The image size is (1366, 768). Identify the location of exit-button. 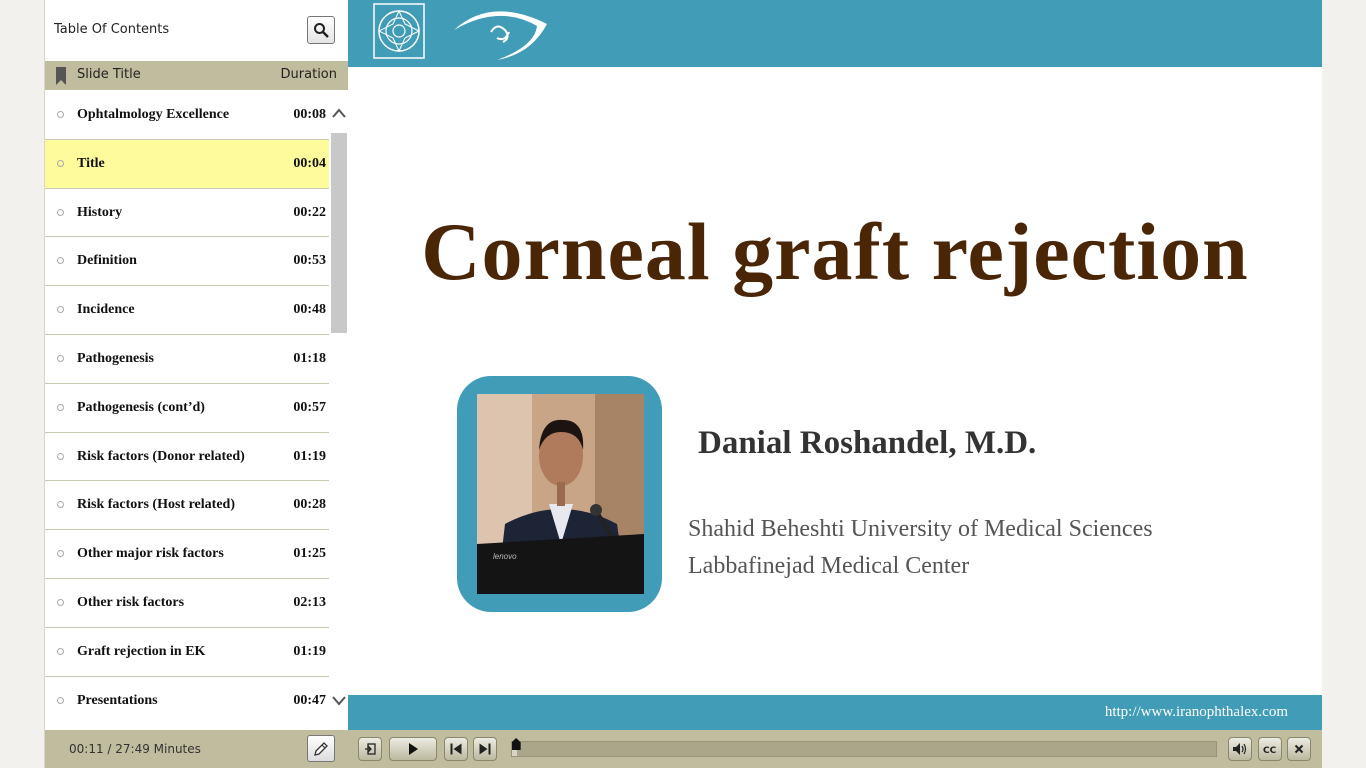
(370, 749).